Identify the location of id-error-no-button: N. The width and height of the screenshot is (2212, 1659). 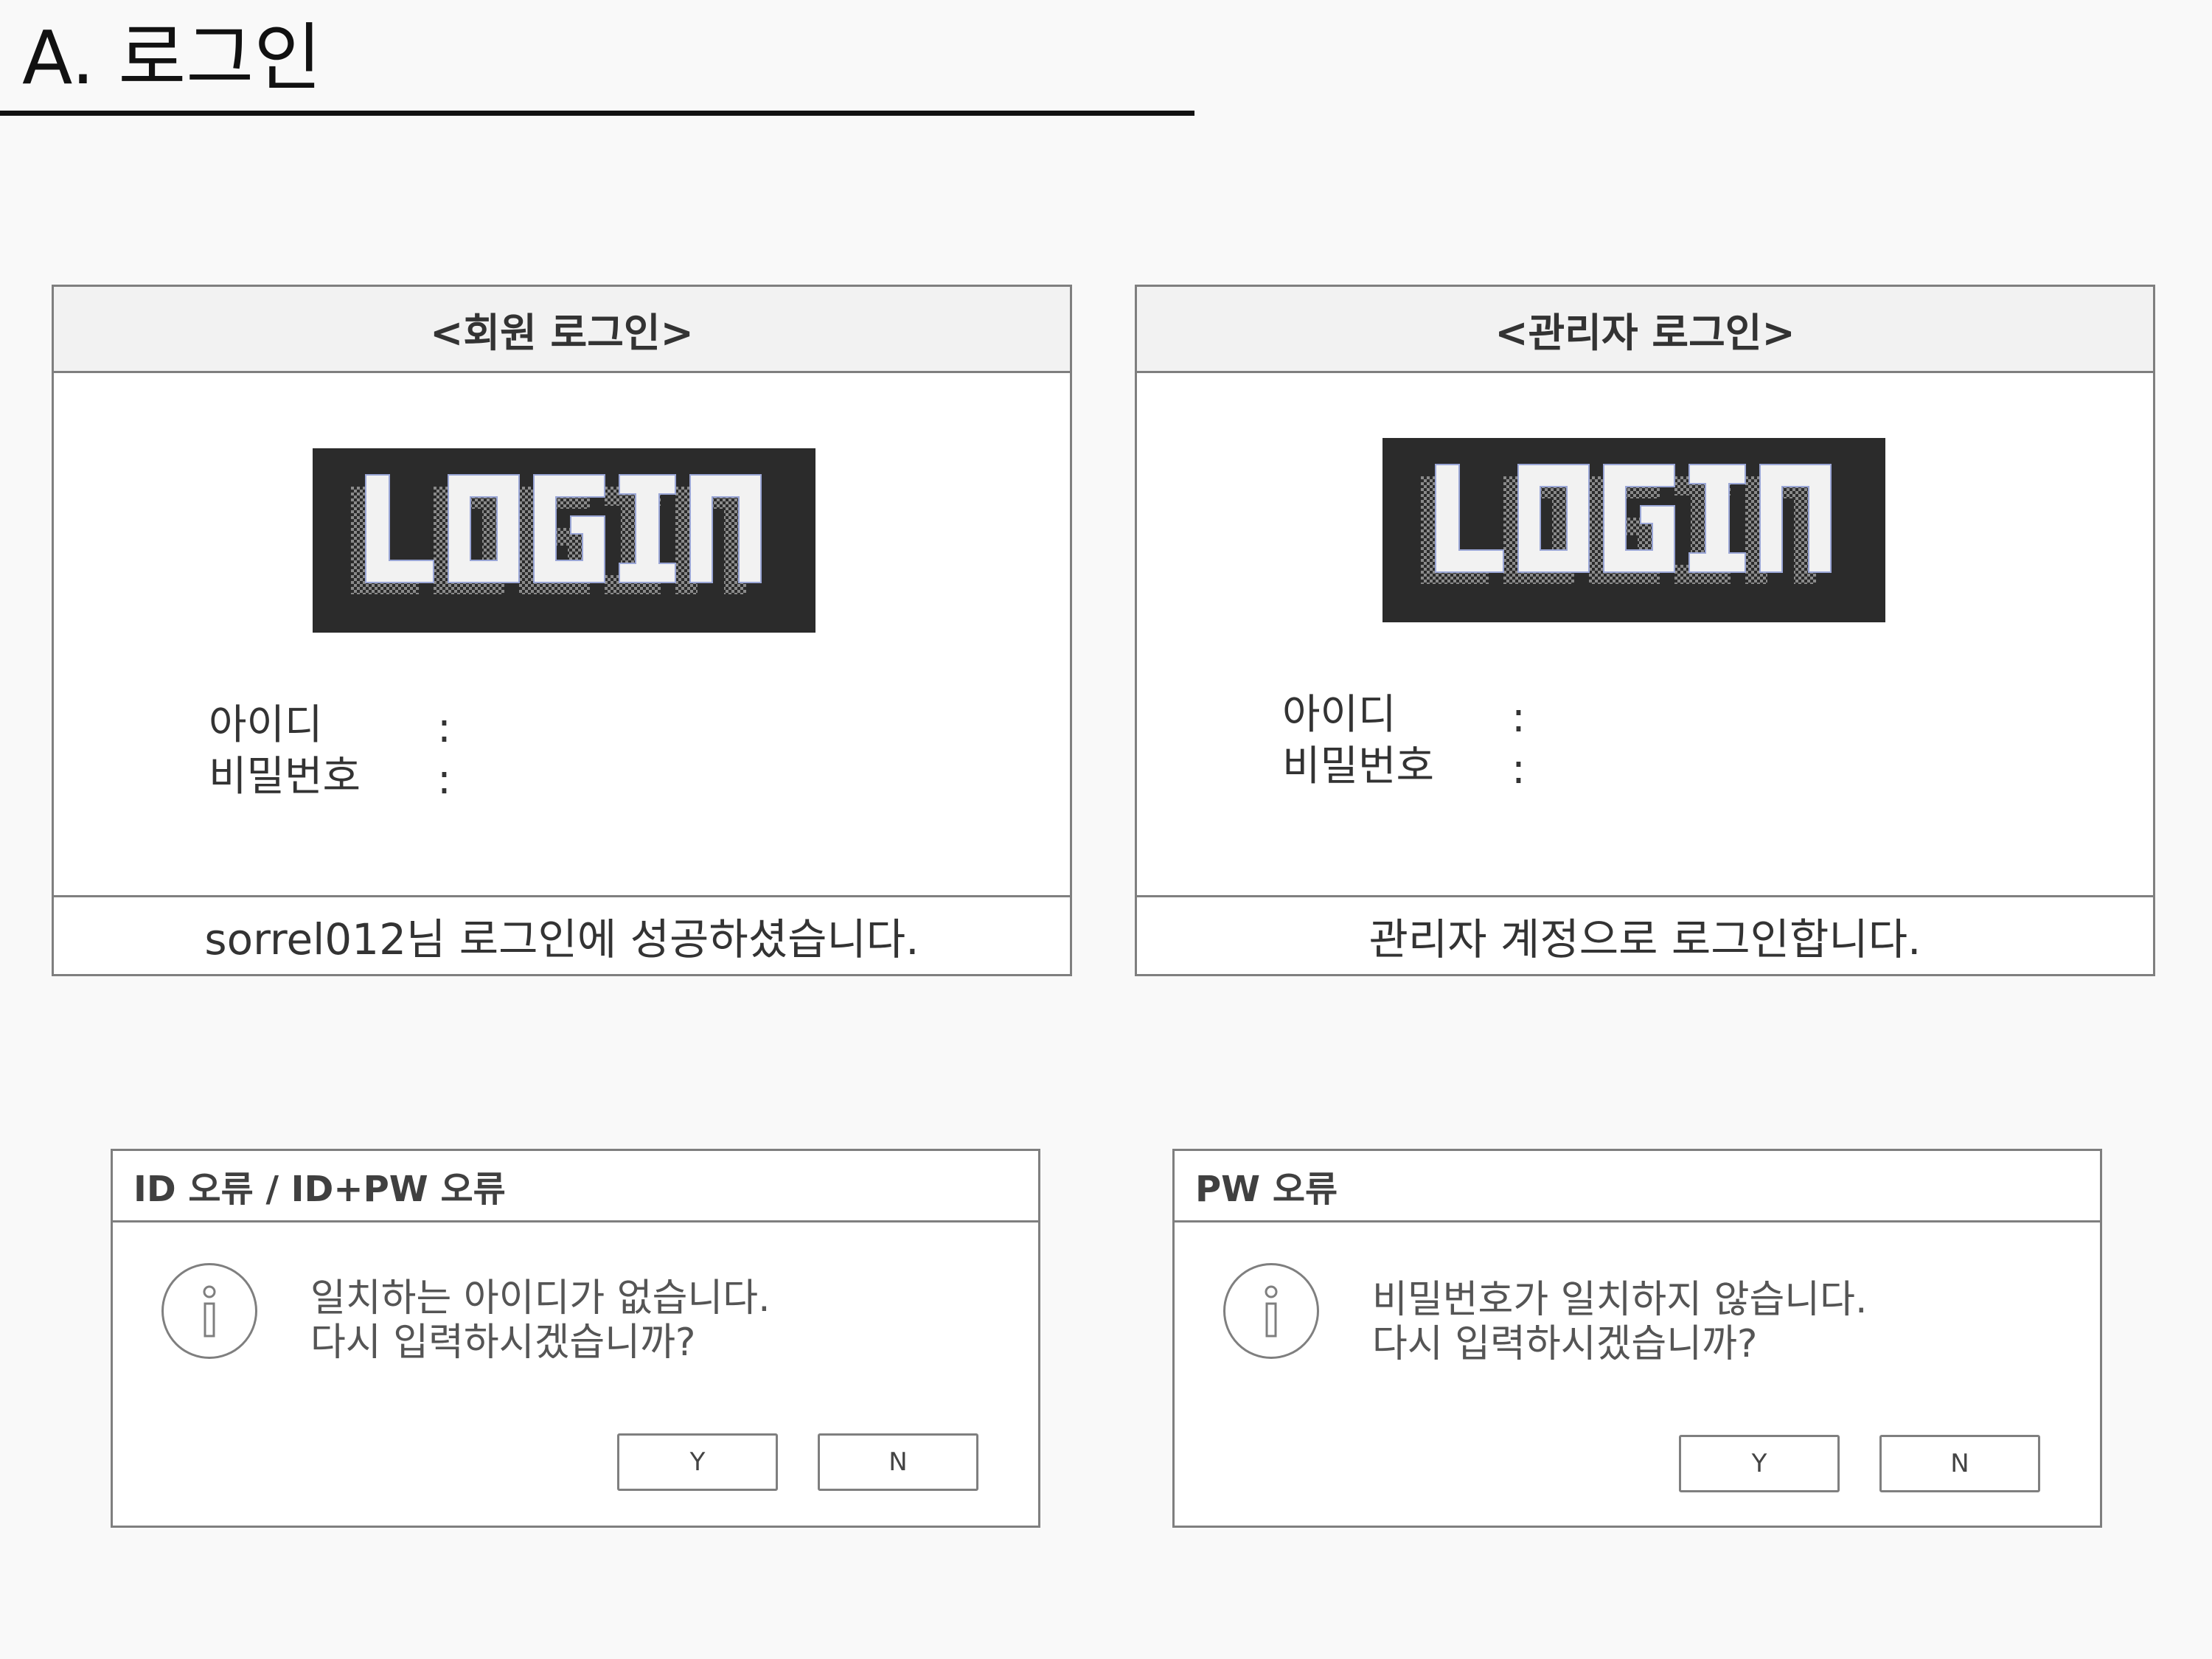
(898, 1462).